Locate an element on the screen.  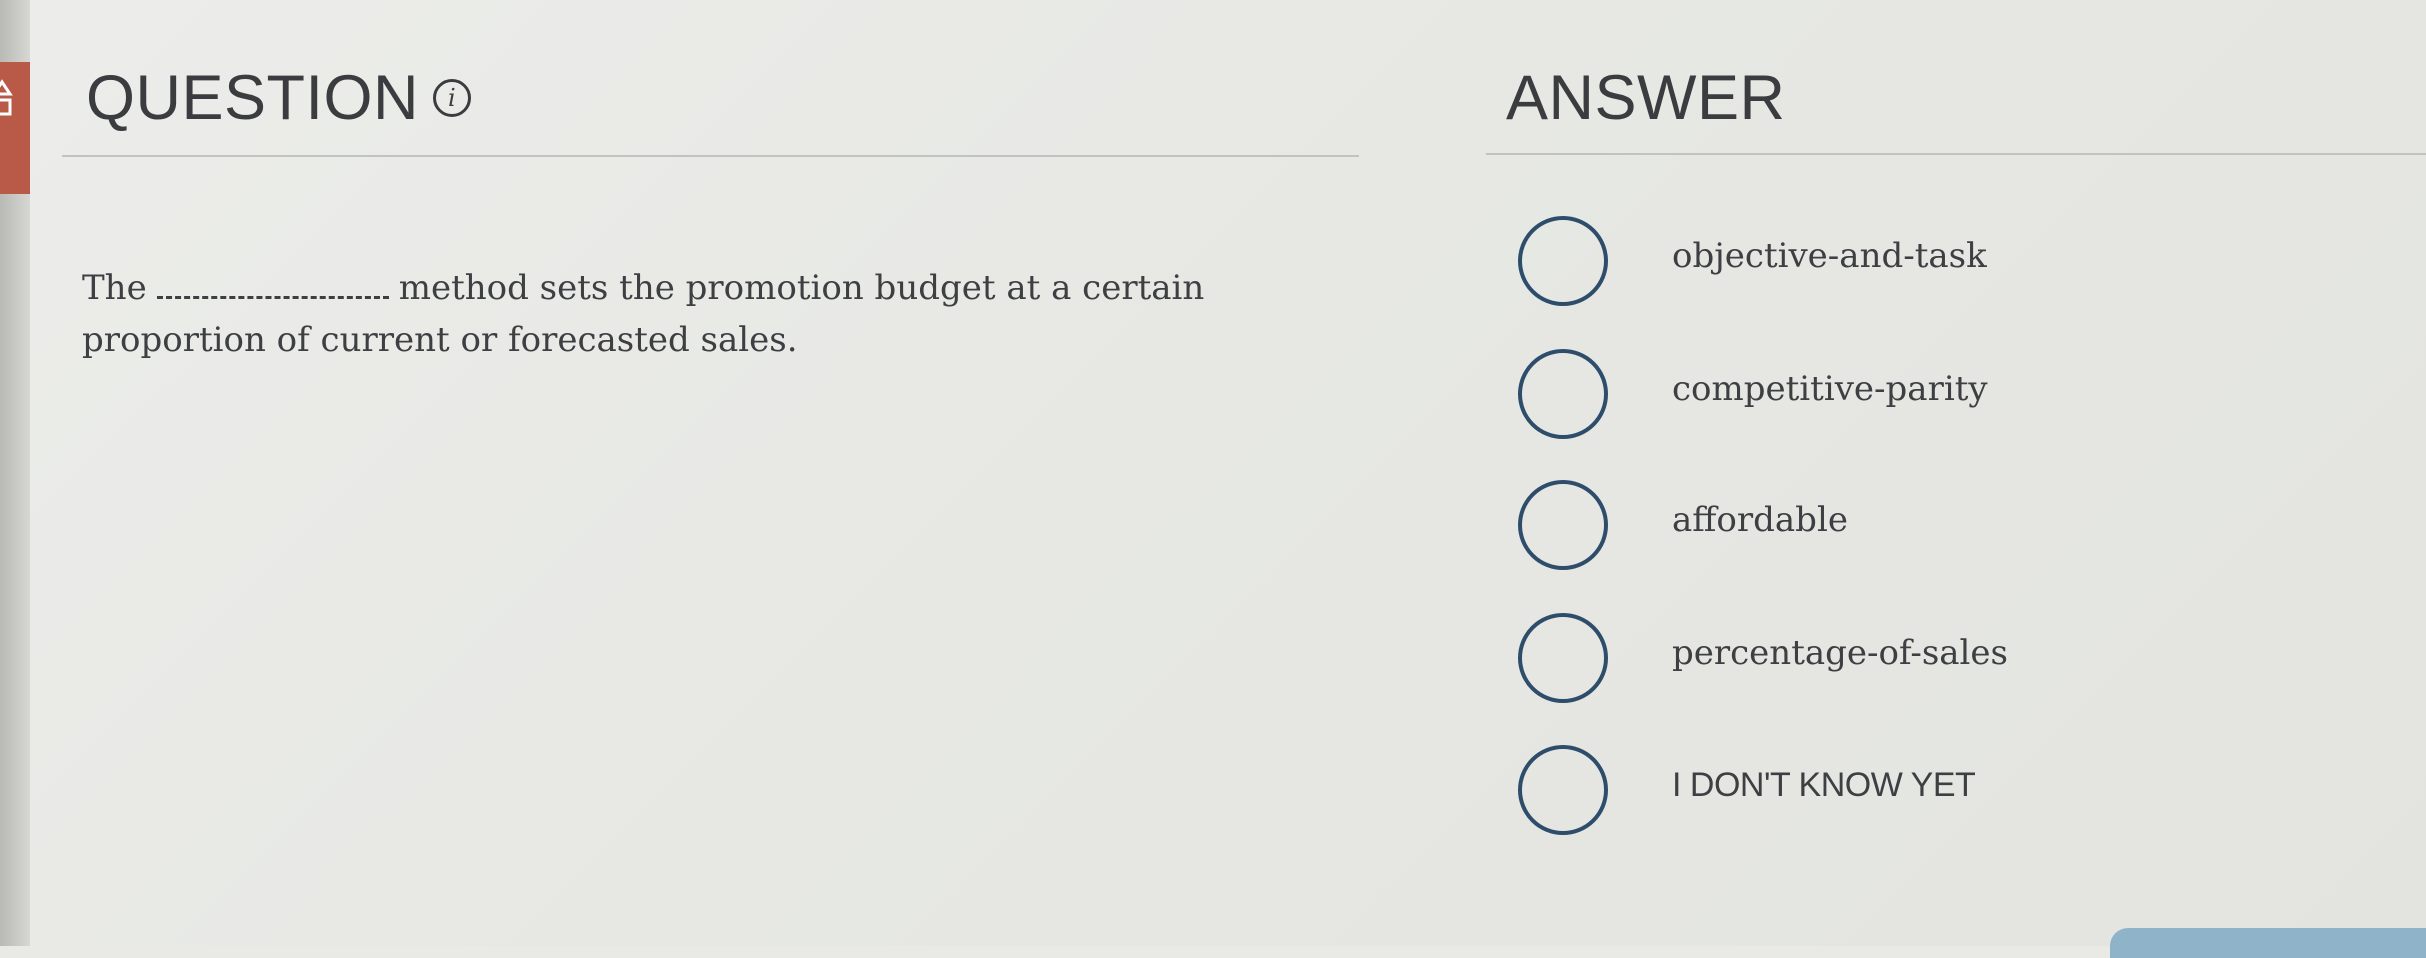
bottom-action-button is located at coordinates (2268, 943).